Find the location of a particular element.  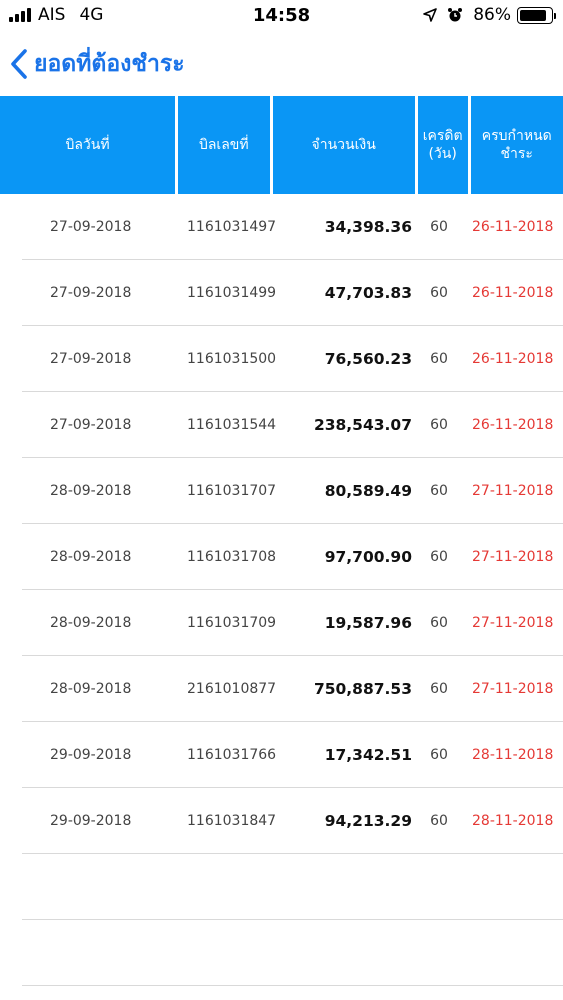

bill-amount: 47,703.83 is located at coordinates (368, 292).